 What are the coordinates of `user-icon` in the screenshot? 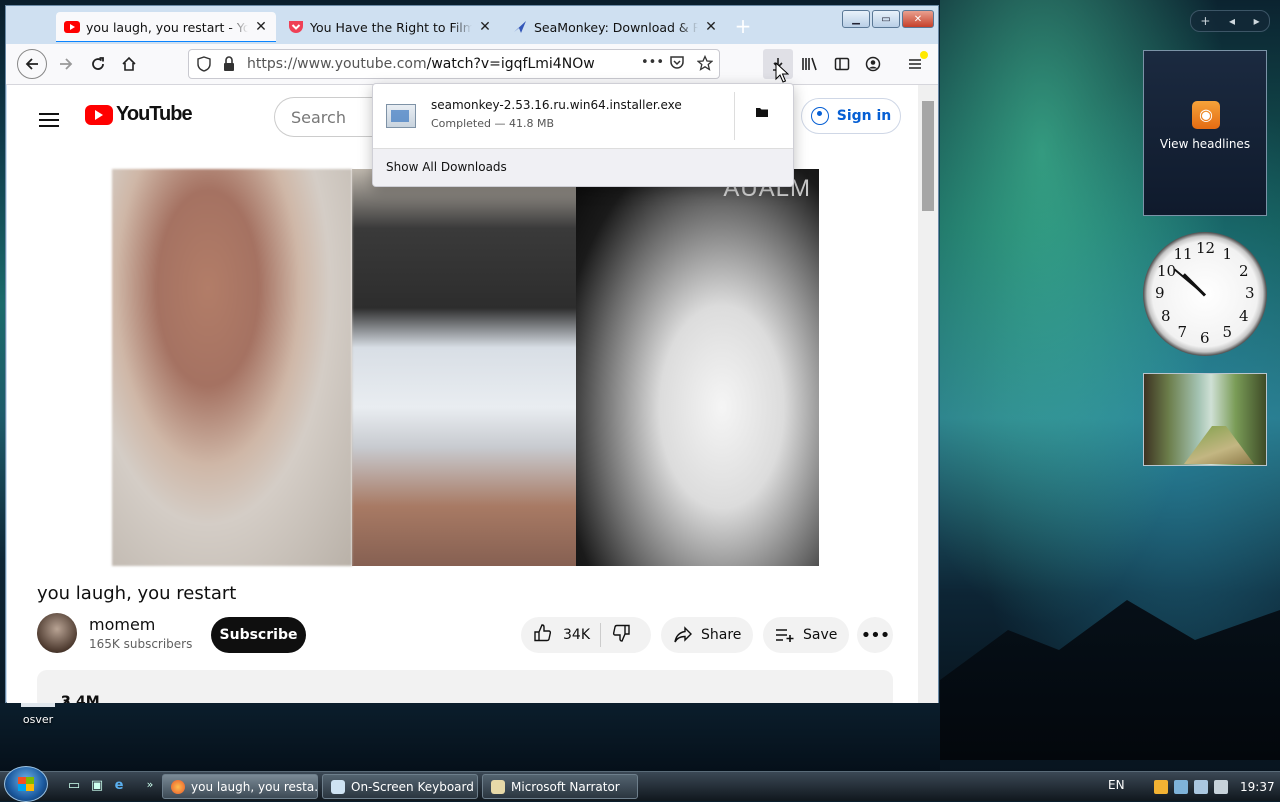 It's located at (819, 116).